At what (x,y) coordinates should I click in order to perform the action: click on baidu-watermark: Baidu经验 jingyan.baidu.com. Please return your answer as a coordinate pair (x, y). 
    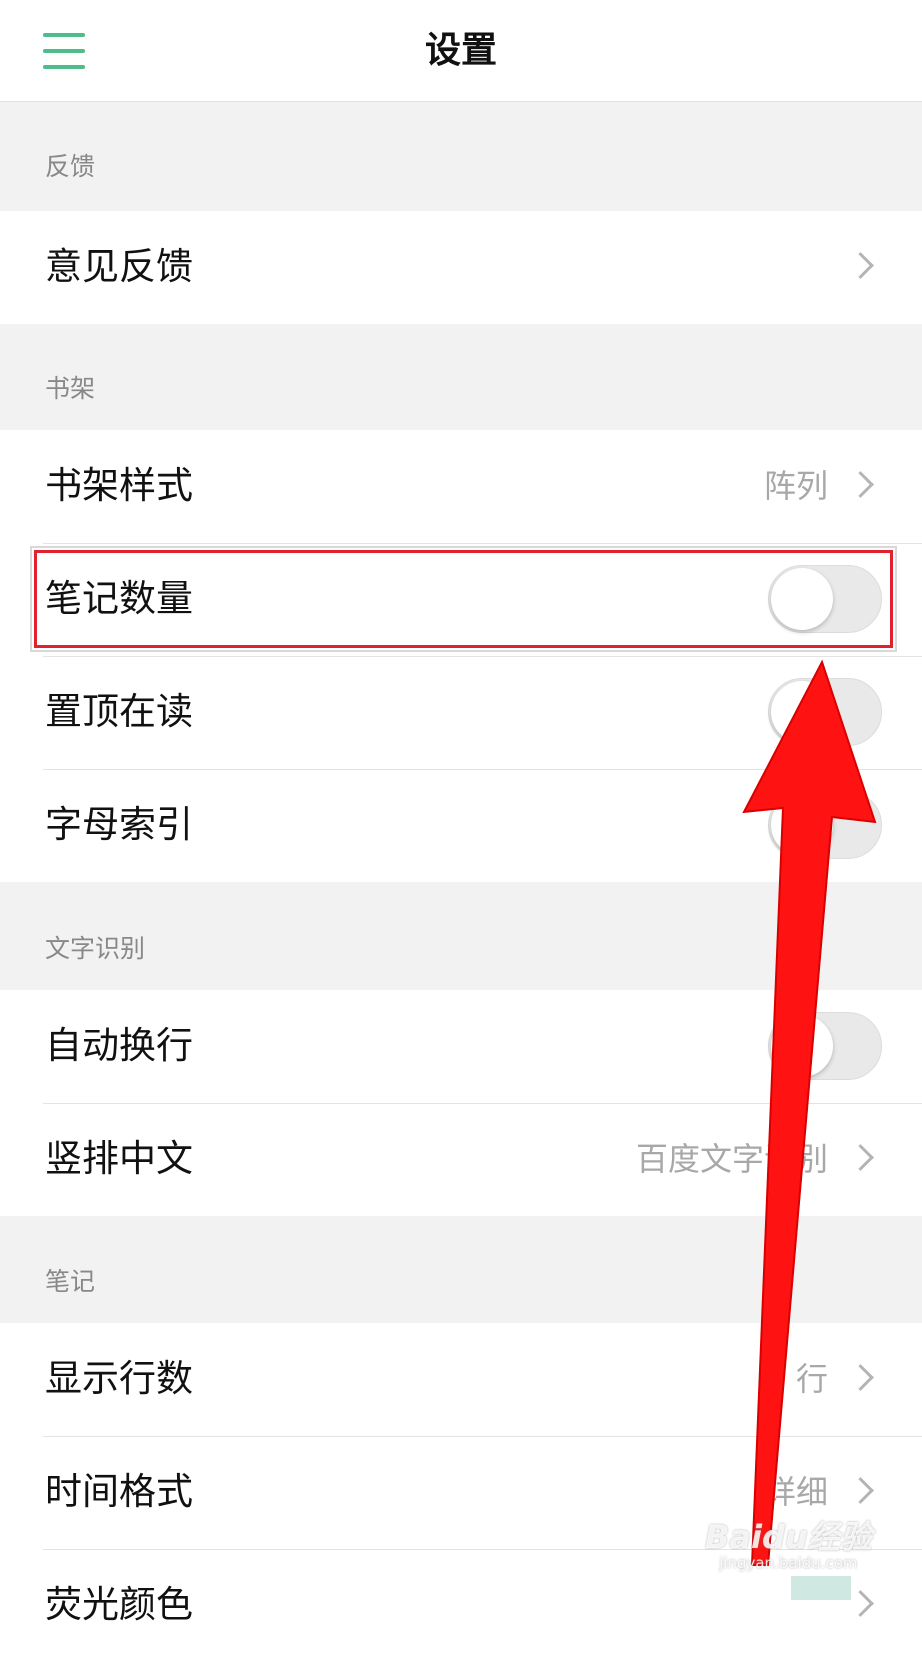
    Looking at the image, I should click on (788, 1545).